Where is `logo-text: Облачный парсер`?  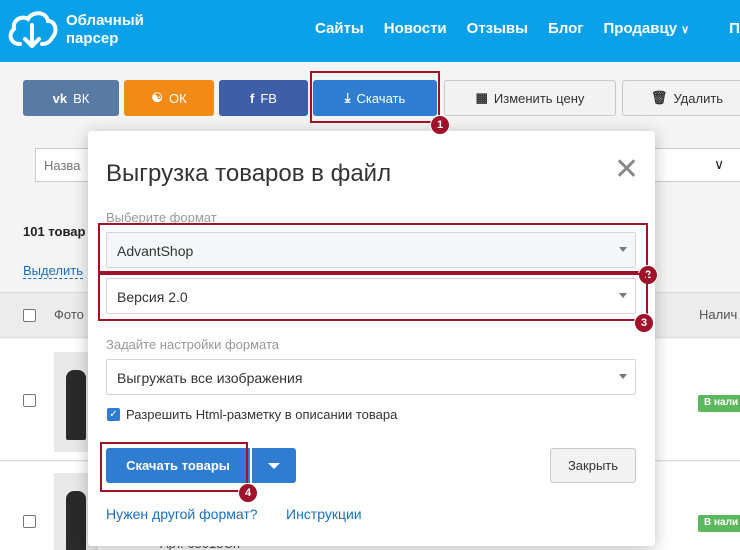 logo-text: Облачный парсер is located at coordinates (105, 30).